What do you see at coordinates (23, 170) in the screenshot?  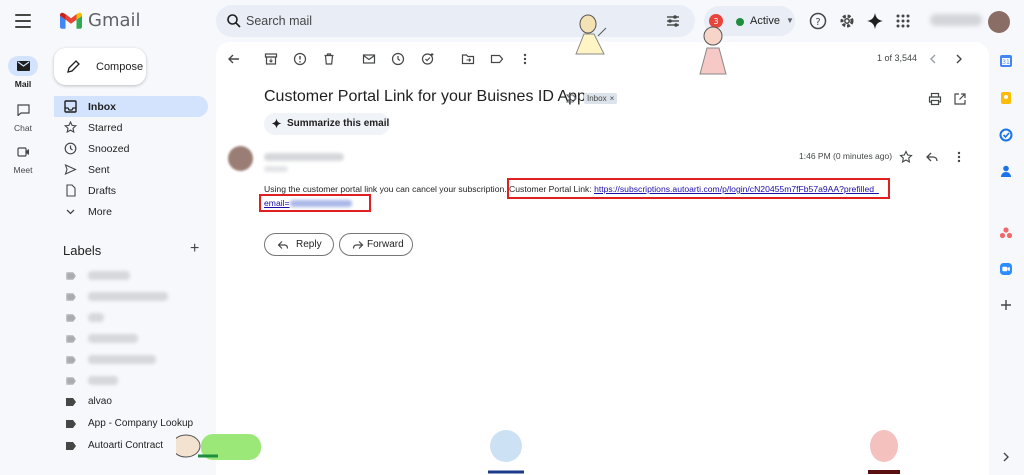 I see `rail-label-meet: Meet` at bounding box center [23, 170].